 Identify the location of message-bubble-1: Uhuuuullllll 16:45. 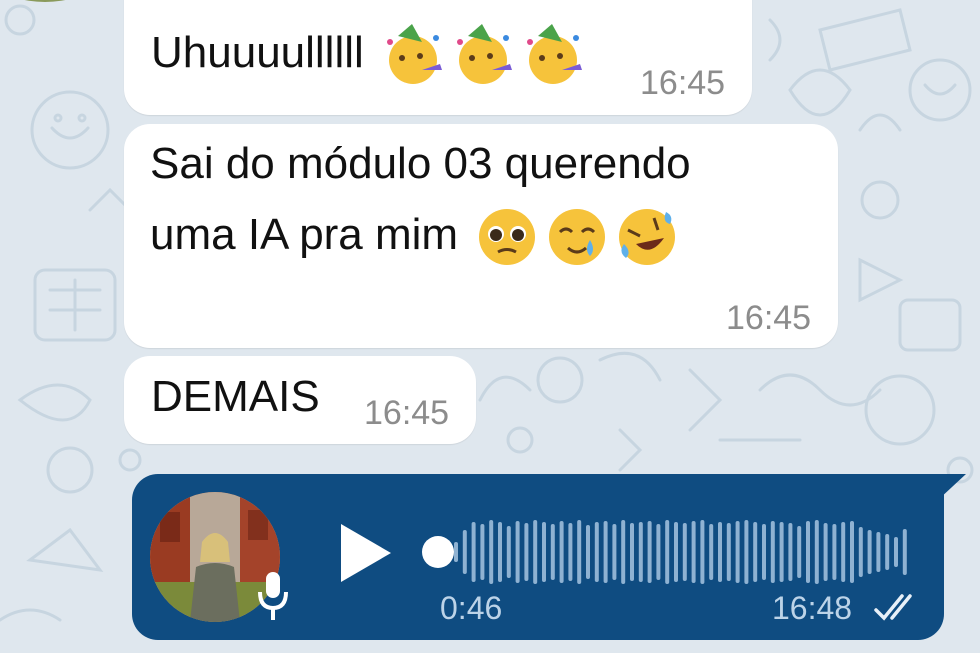
(438, 57).